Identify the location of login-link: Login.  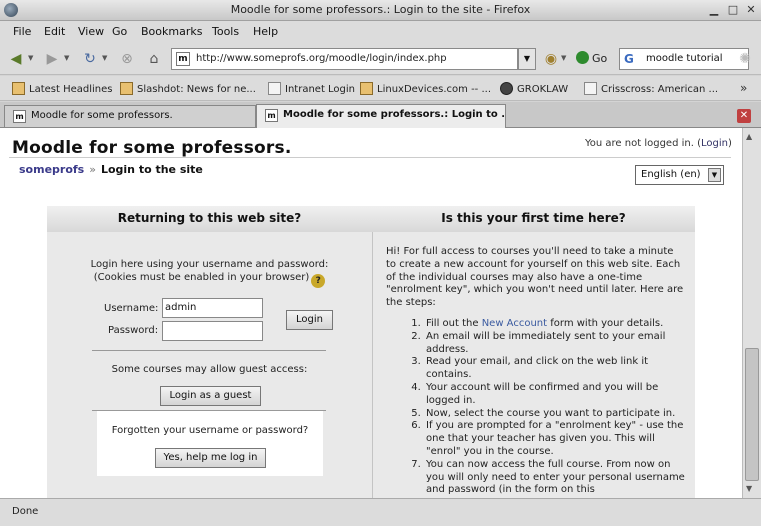
(714, 143).